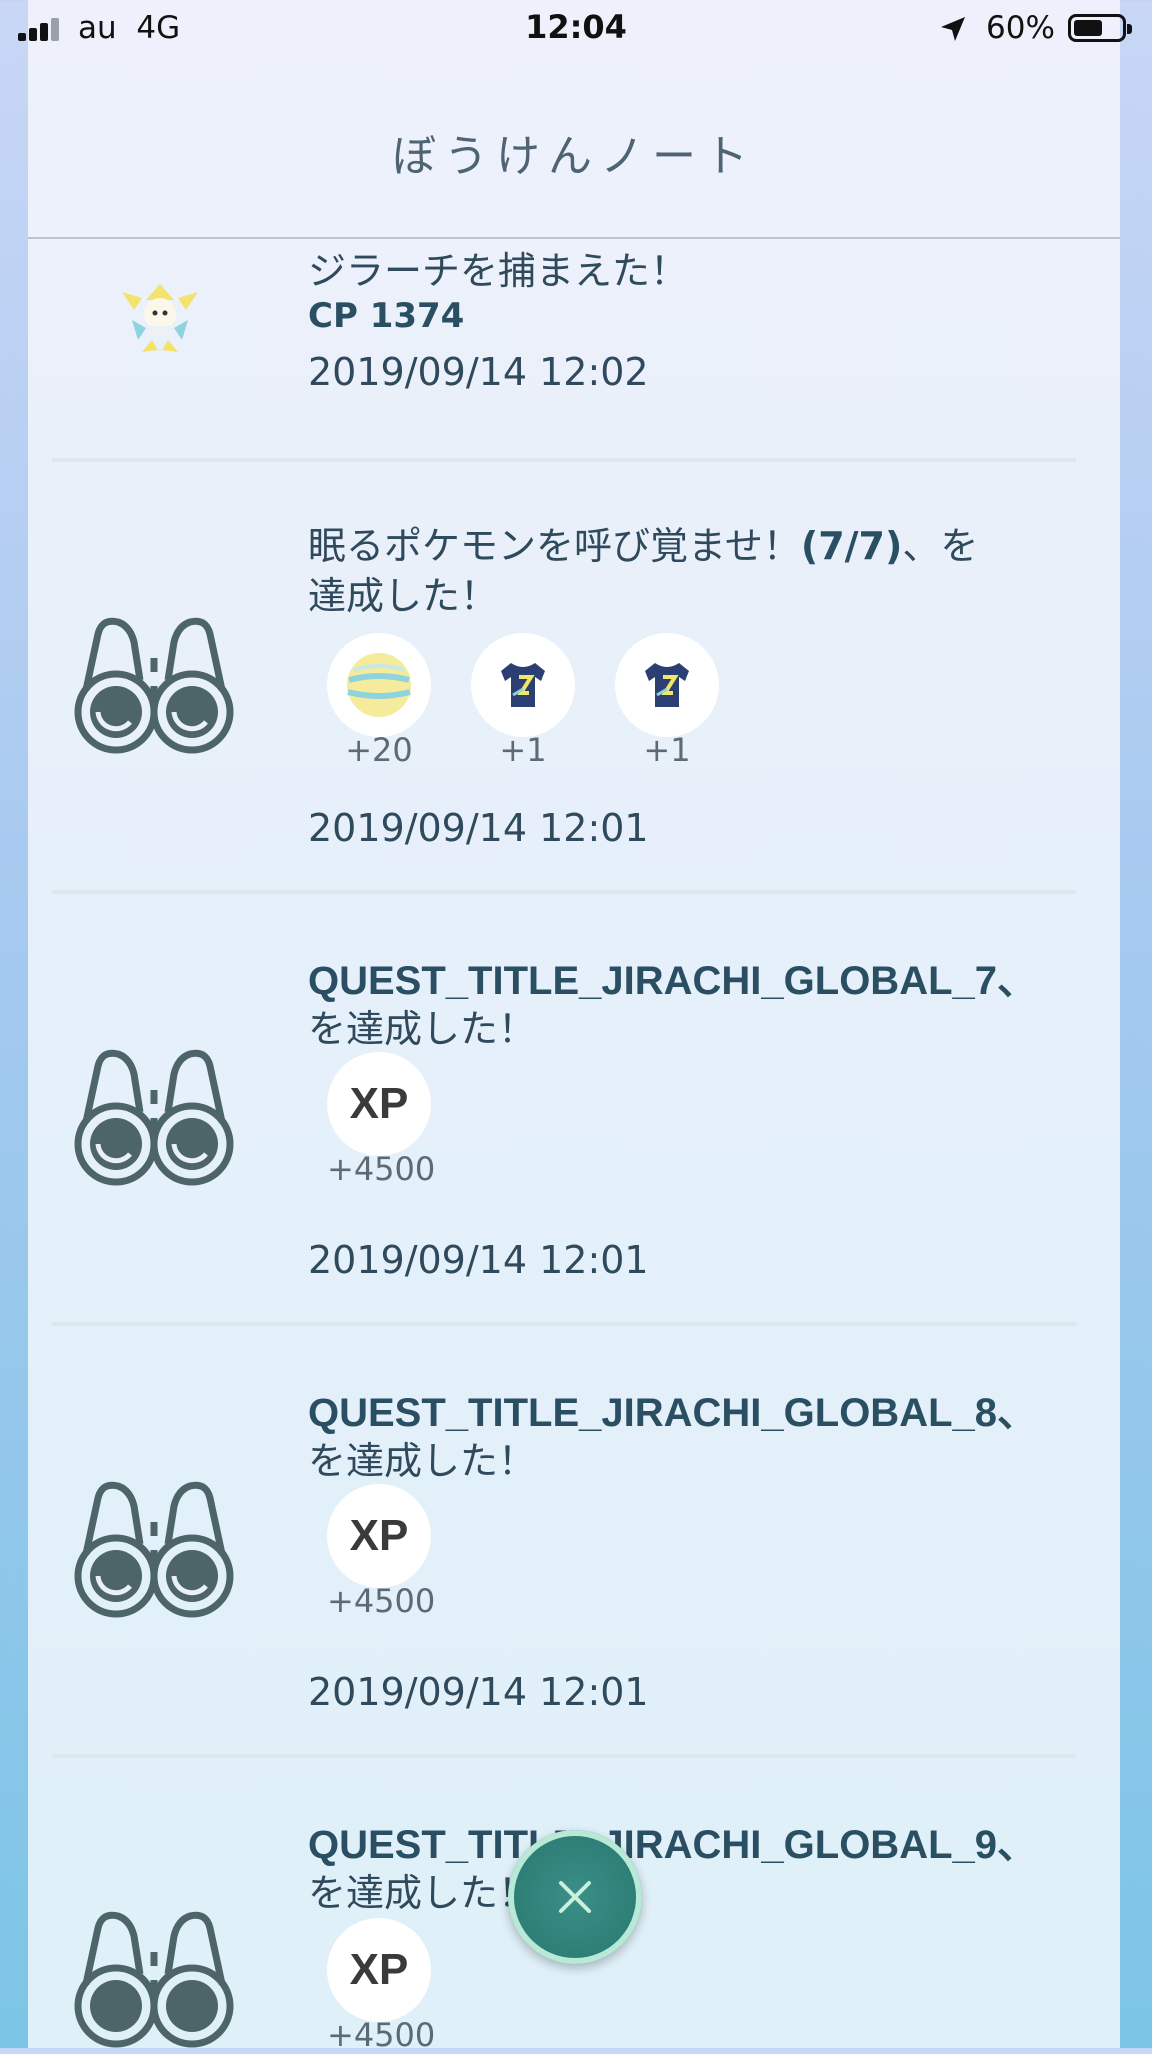 Image resolution: width=1152 pixels, height=2054 pixels. I want to click on close-icon, so click(575, 1897).